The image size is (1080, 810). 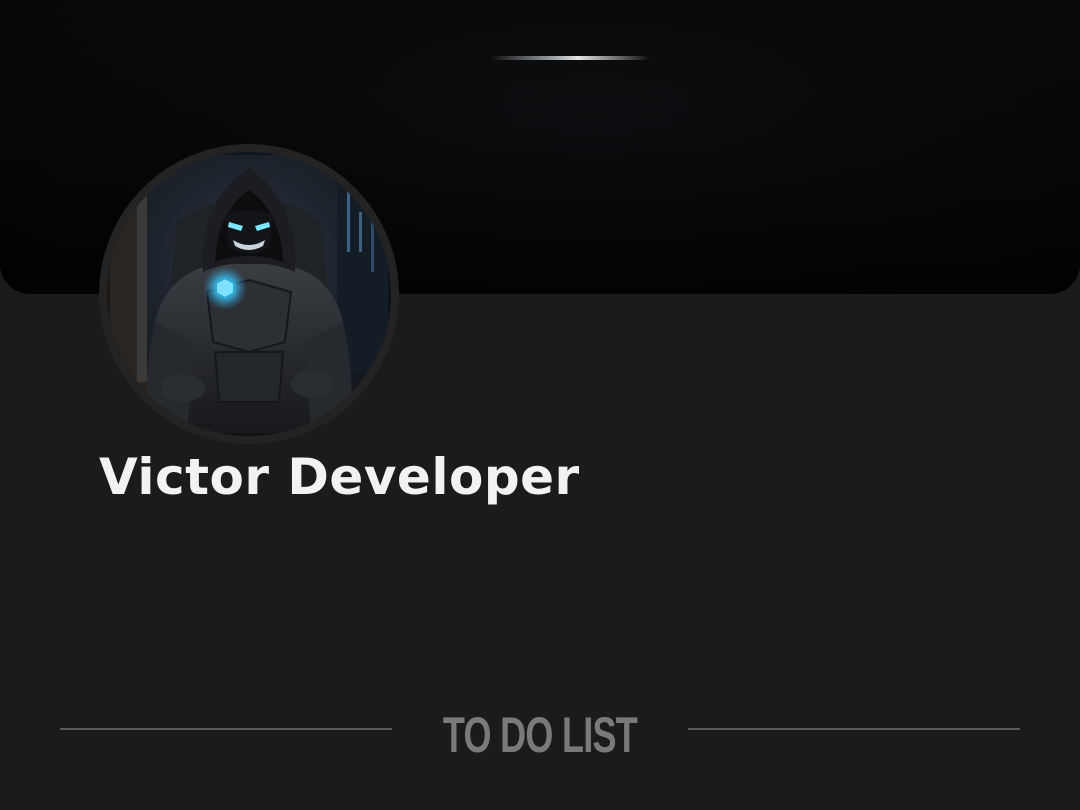 I want to click on hooded-armored-figure-avatar-icon, so click(x=249, y=294).